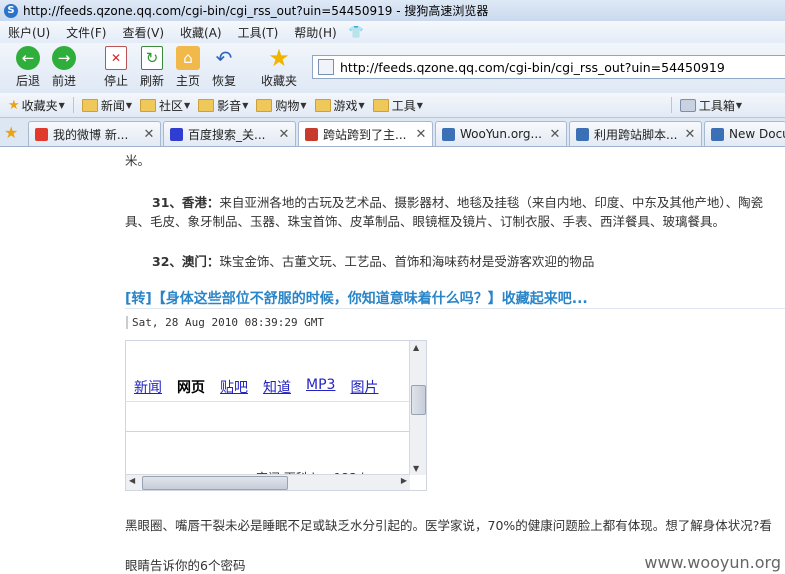 This screenshot has height=574, width=785. What do you see at coordinates (176, 134) in the screenshot?
I see `baidu-paw-icon` at bounding box center [176, 134].